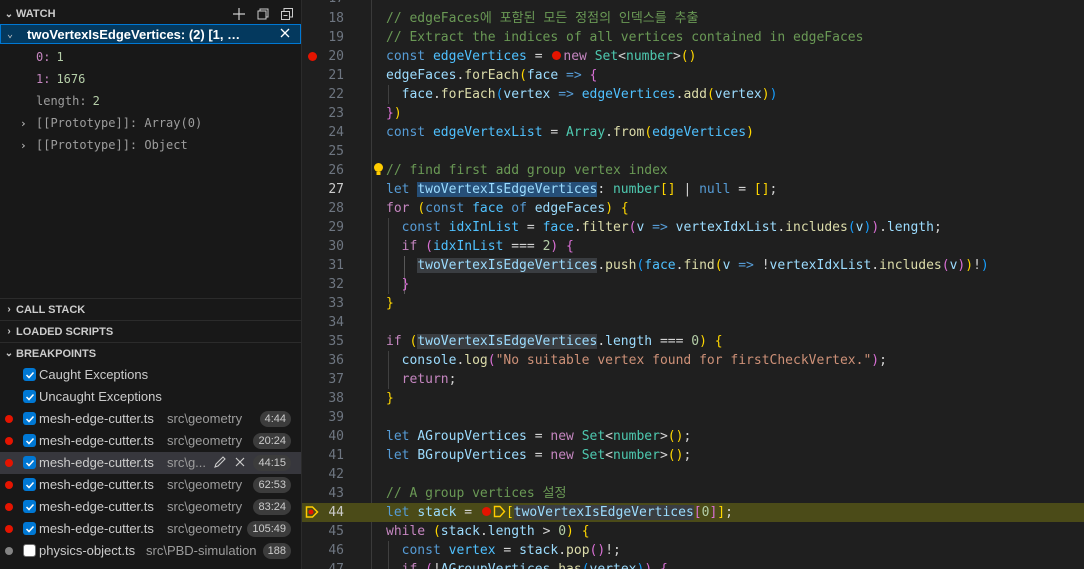  What do you see at coordinates (336, 512) in the screenshot?
I see `line-number: 44` at bounding box center [336, 512].